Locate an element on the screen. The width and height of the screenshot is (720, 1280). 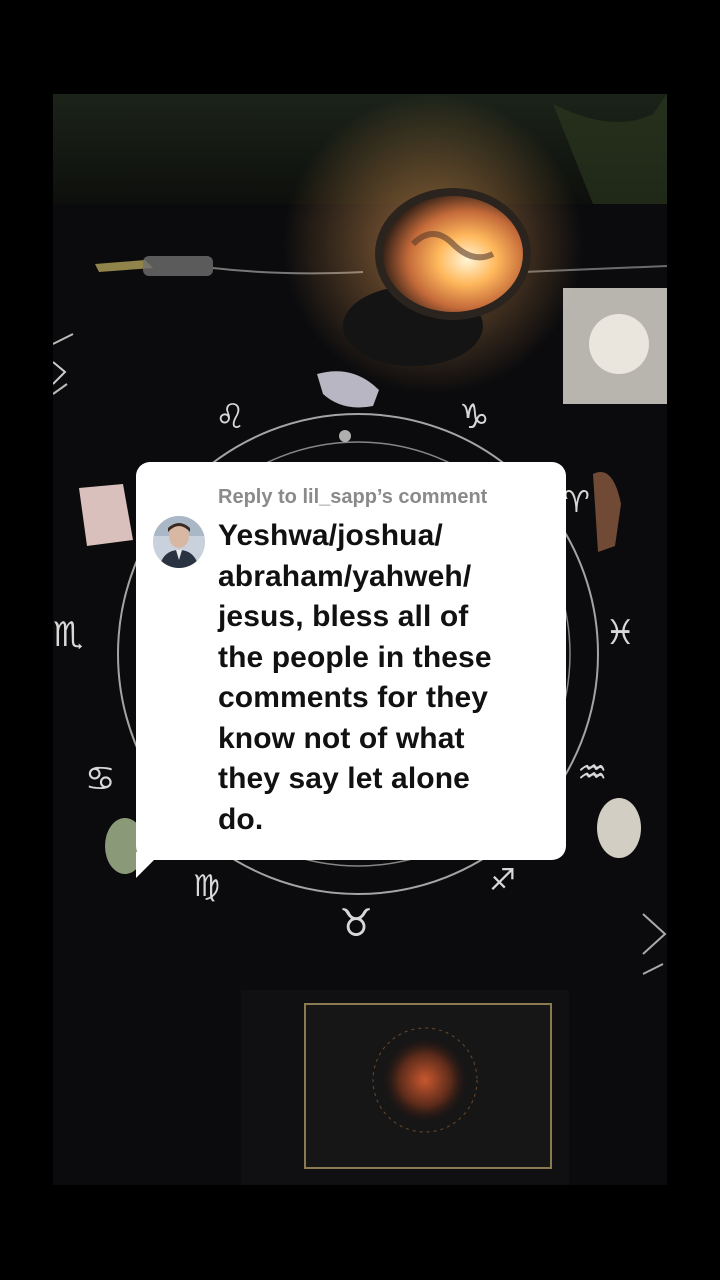
taurus-glyph: ♉ is located at coordinates (356, 923).